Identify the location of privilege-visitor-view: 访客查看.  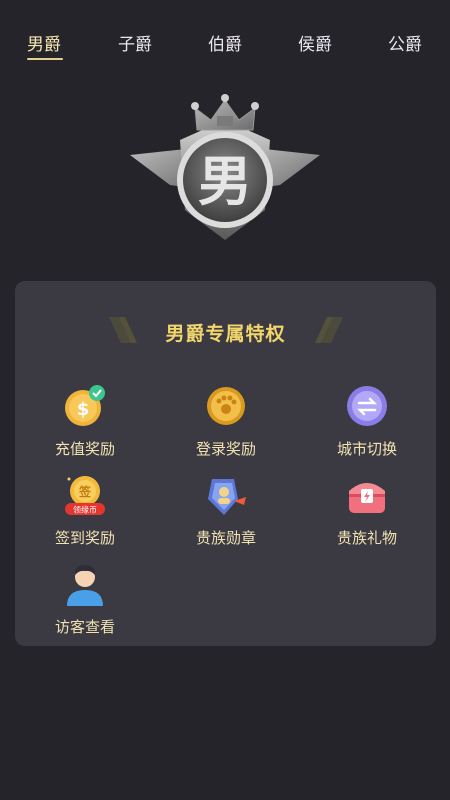
(85, 604).